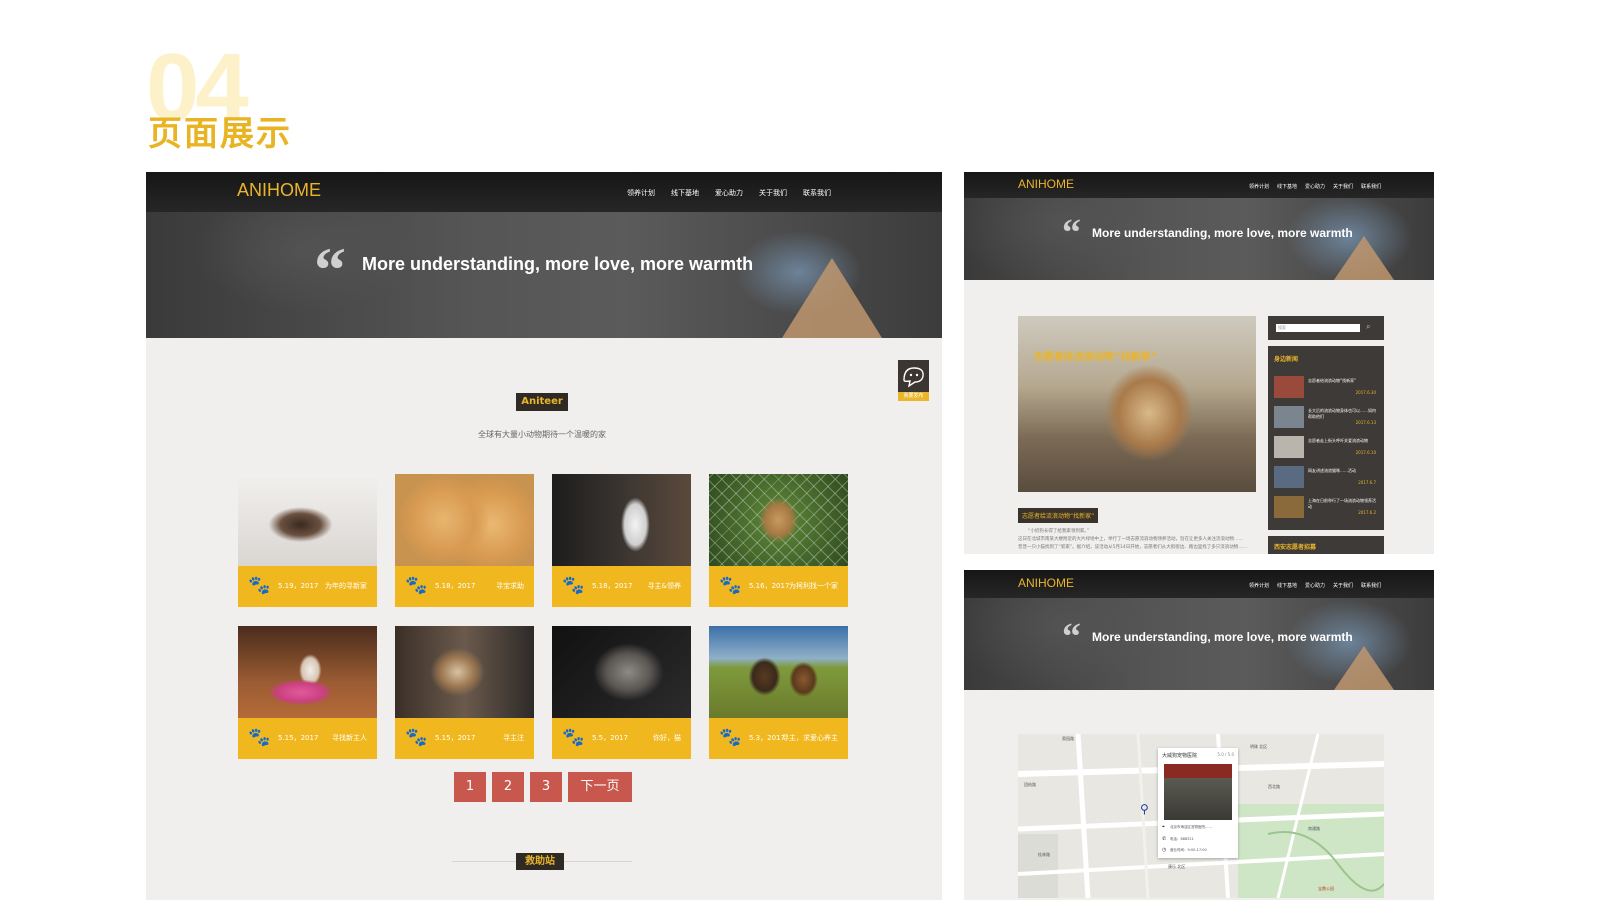  I want to click on pet-chat-icon, so click(913, 377).